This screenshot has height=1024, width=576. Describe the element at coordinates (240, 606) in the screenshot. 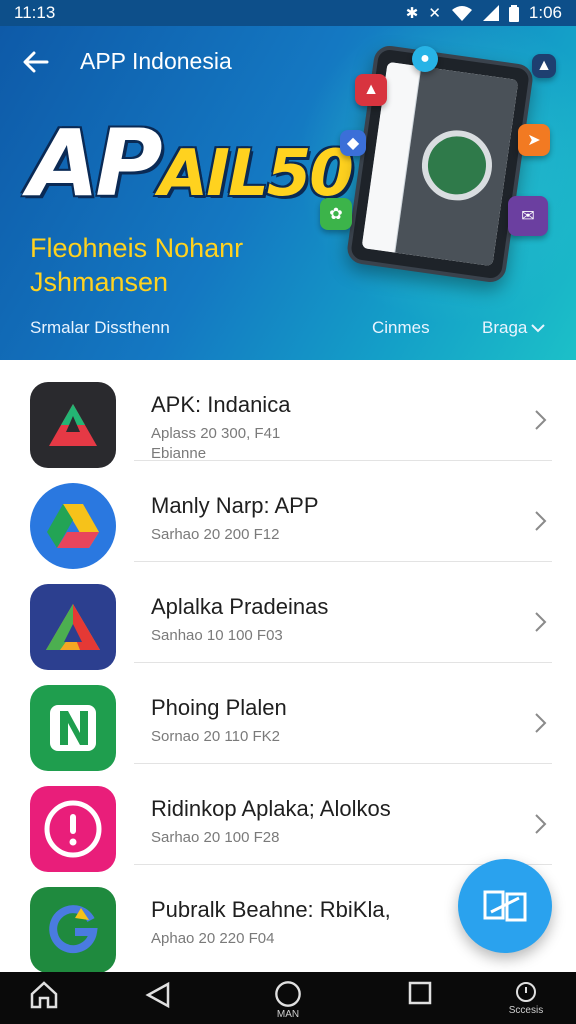

I see `app-name: Aplalka Pradeinas` at that location.